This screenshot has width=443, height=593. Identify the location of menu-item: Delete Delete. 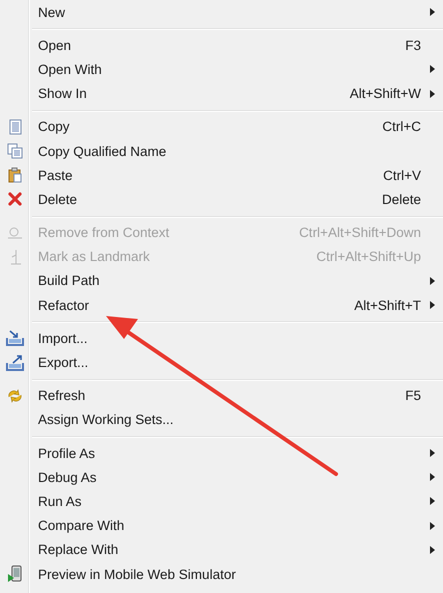
(221, 199).